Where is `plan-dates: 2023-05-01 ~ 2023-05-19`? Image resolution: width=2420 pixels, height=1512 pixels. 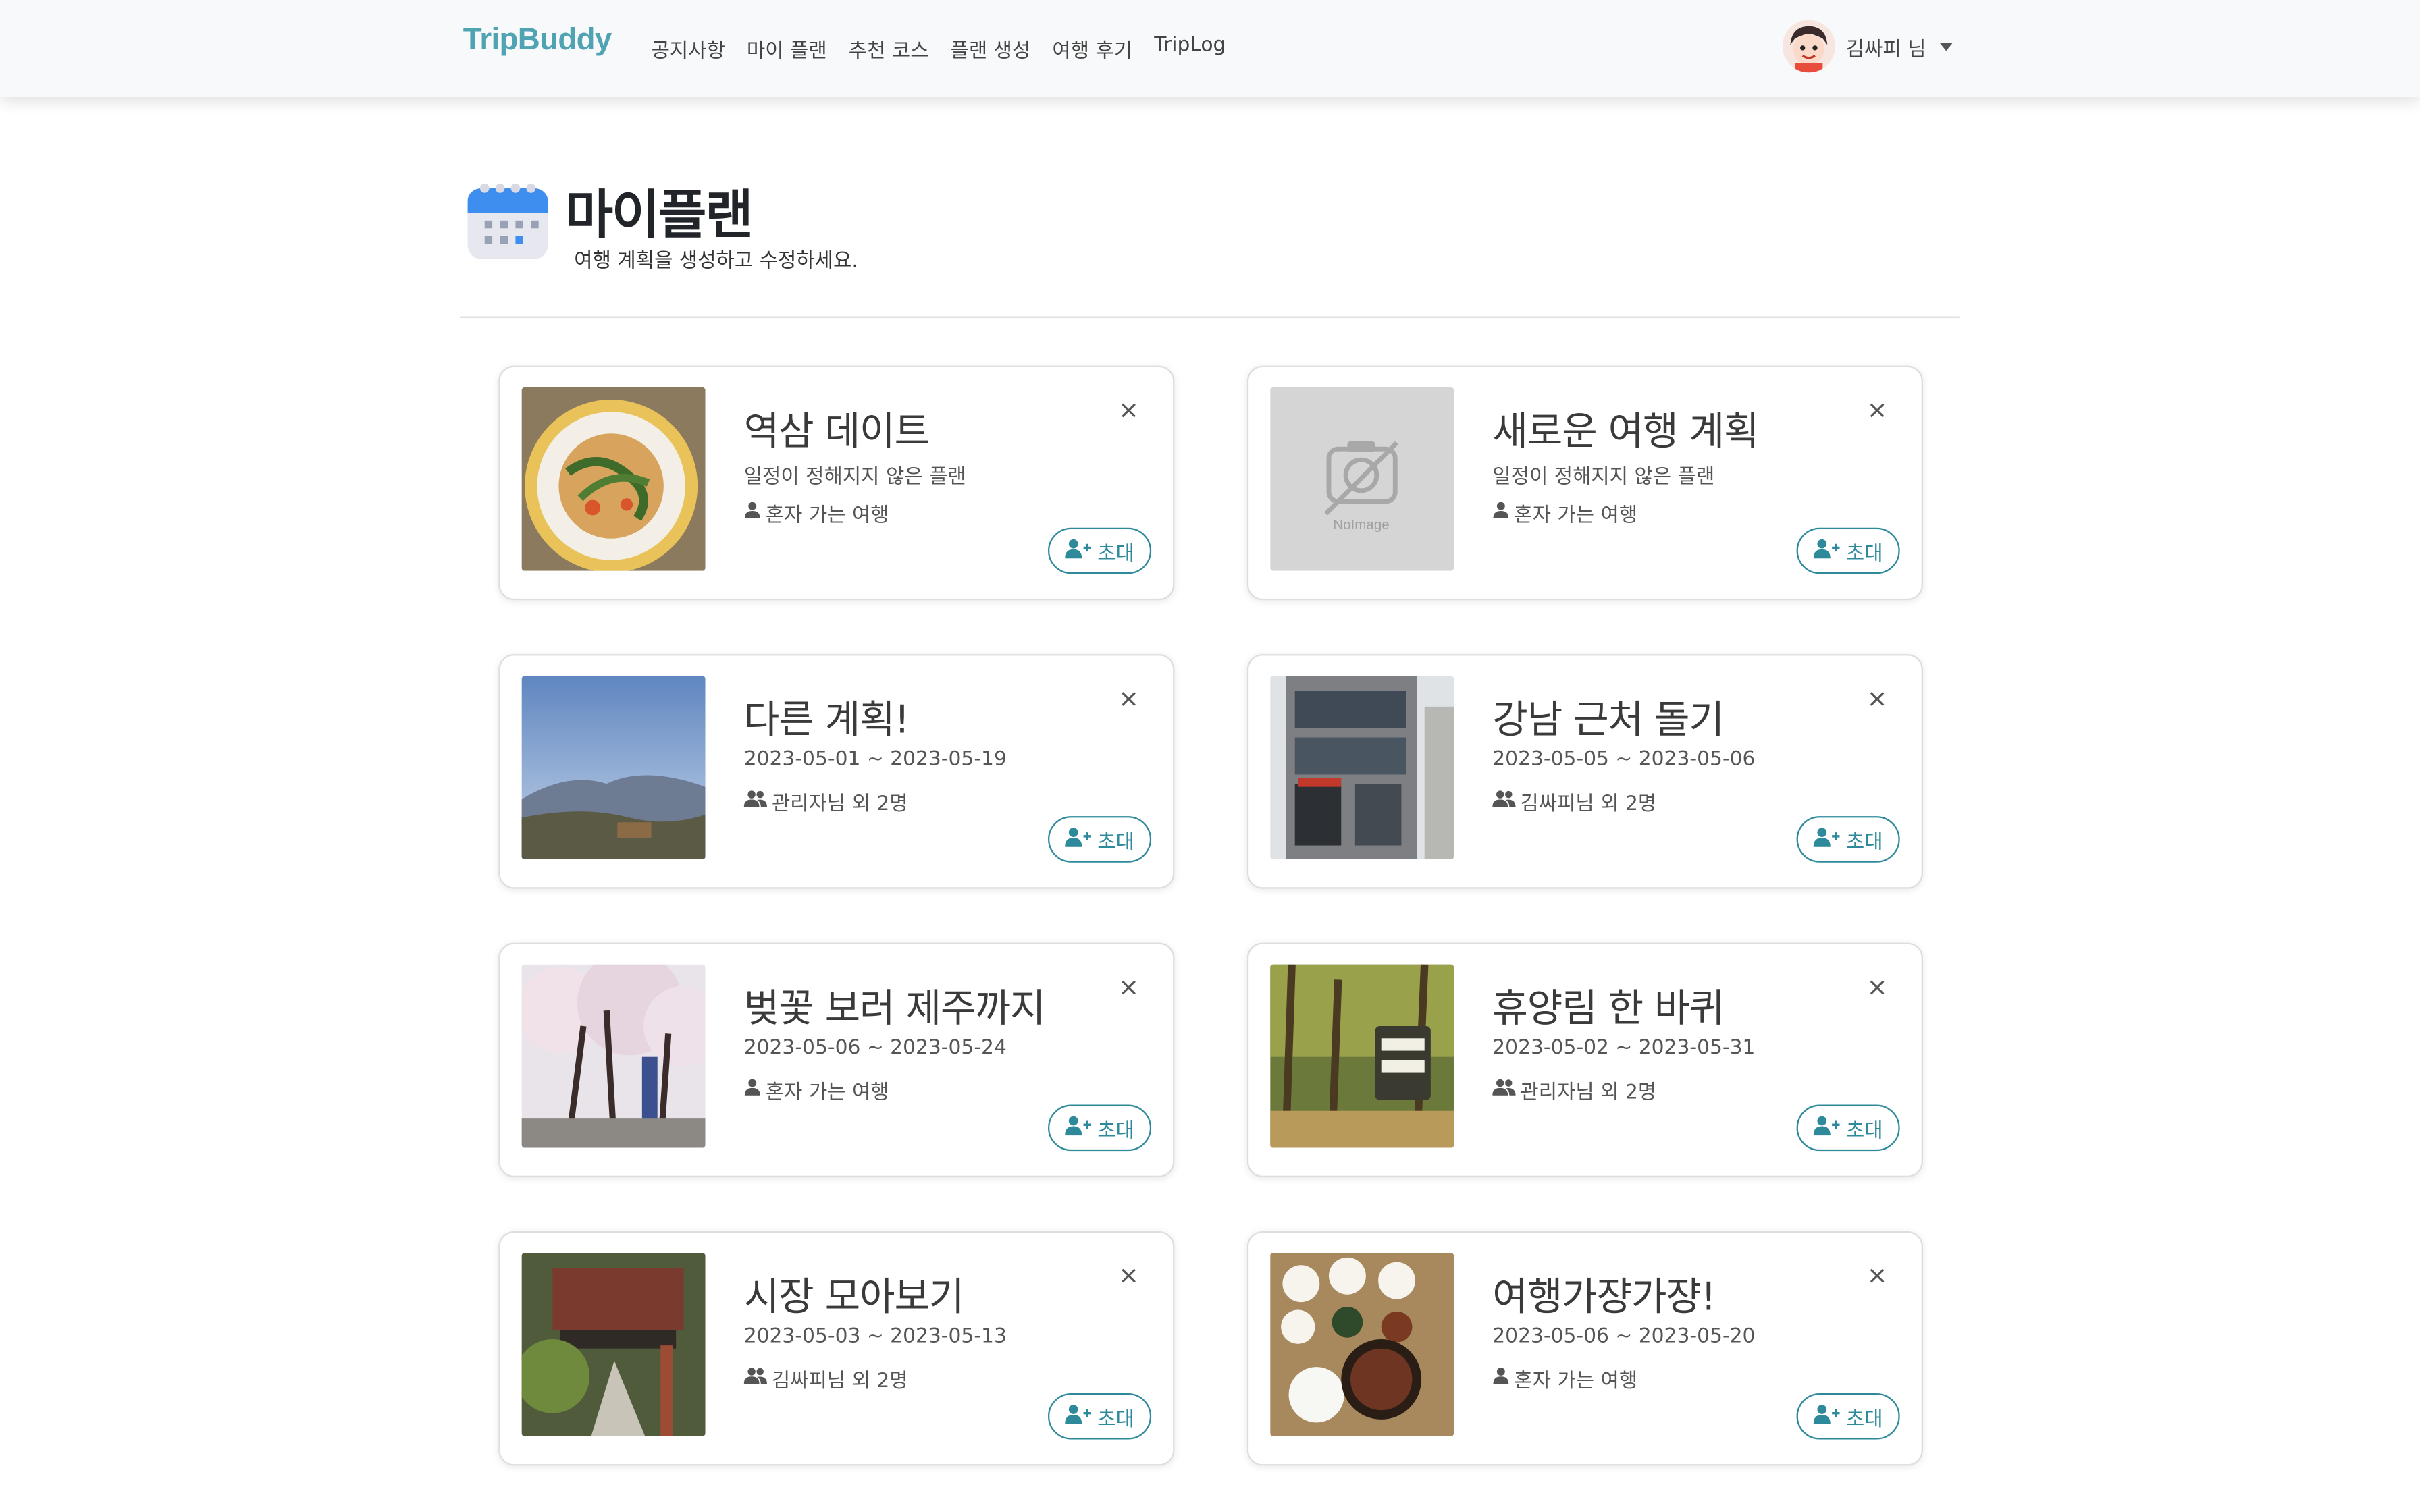 plan-dates: 2023-05-01 ~ 2023-05-19 is located at coordinates (875, 760).